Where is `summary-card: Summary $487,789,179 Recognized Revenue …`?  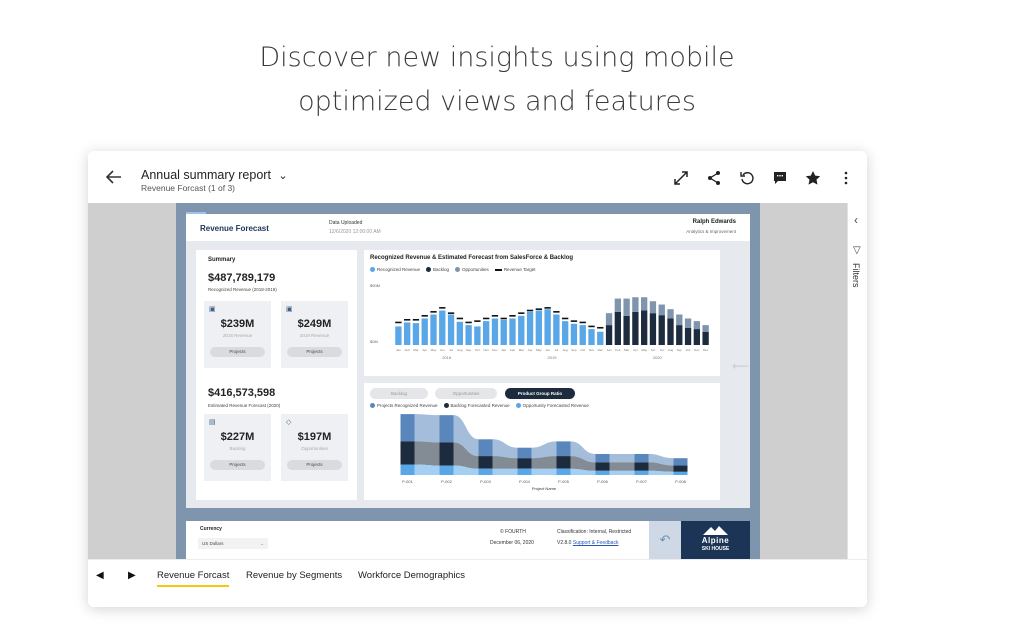 summary-card: Summary $487,789,179 Recognized Revenue … is located at coordinates (276, 375).